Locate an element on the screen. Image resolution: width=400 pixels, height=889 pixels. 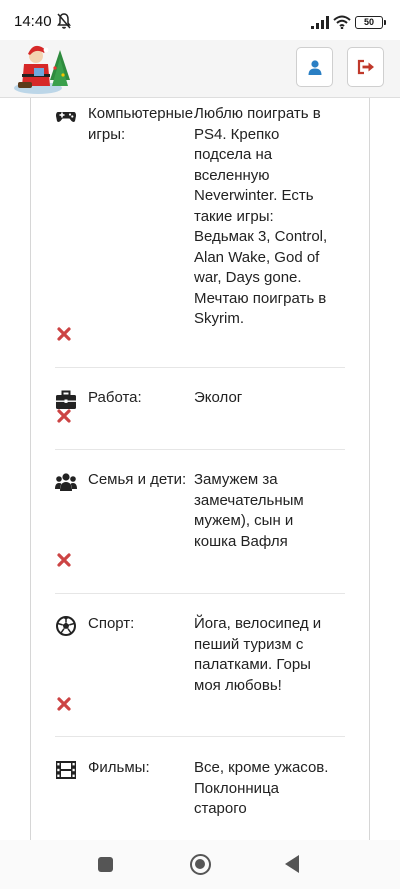
field-value: Все, кроме ужасов. Поклонница старого is located at coordinates (261, 788).